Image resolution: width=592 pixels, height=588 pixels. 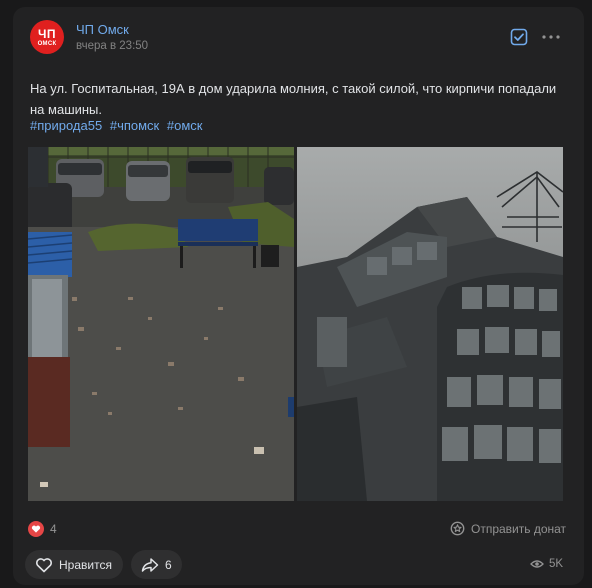 I want to click on heart-icon, so click(x=36, y=529).